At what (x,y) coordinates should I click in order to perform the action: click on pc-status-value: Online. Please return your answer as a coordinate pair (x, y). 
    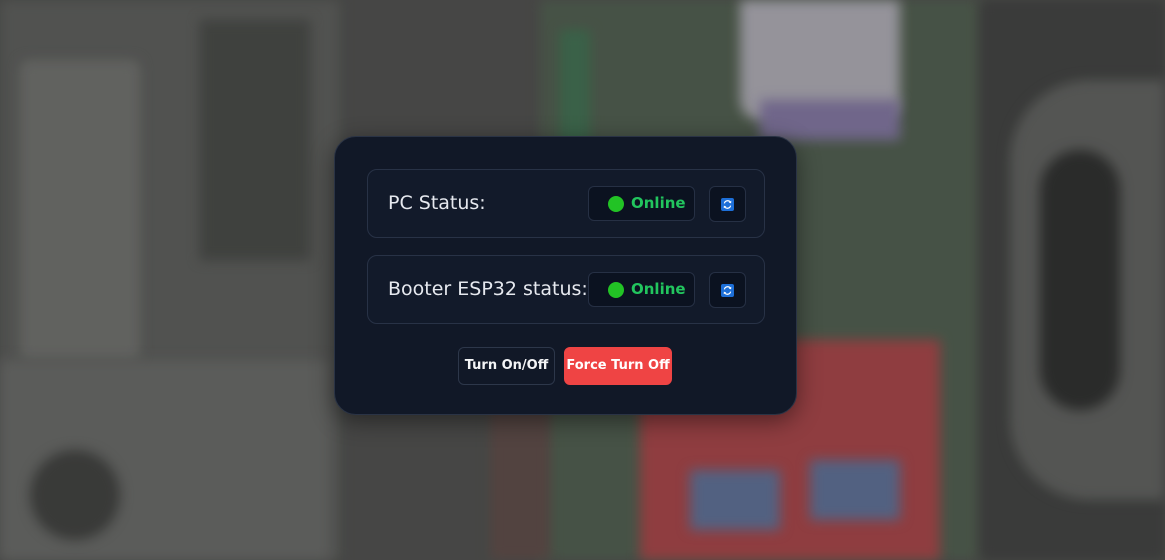
    Looking at the image, I should click on (658, 203).